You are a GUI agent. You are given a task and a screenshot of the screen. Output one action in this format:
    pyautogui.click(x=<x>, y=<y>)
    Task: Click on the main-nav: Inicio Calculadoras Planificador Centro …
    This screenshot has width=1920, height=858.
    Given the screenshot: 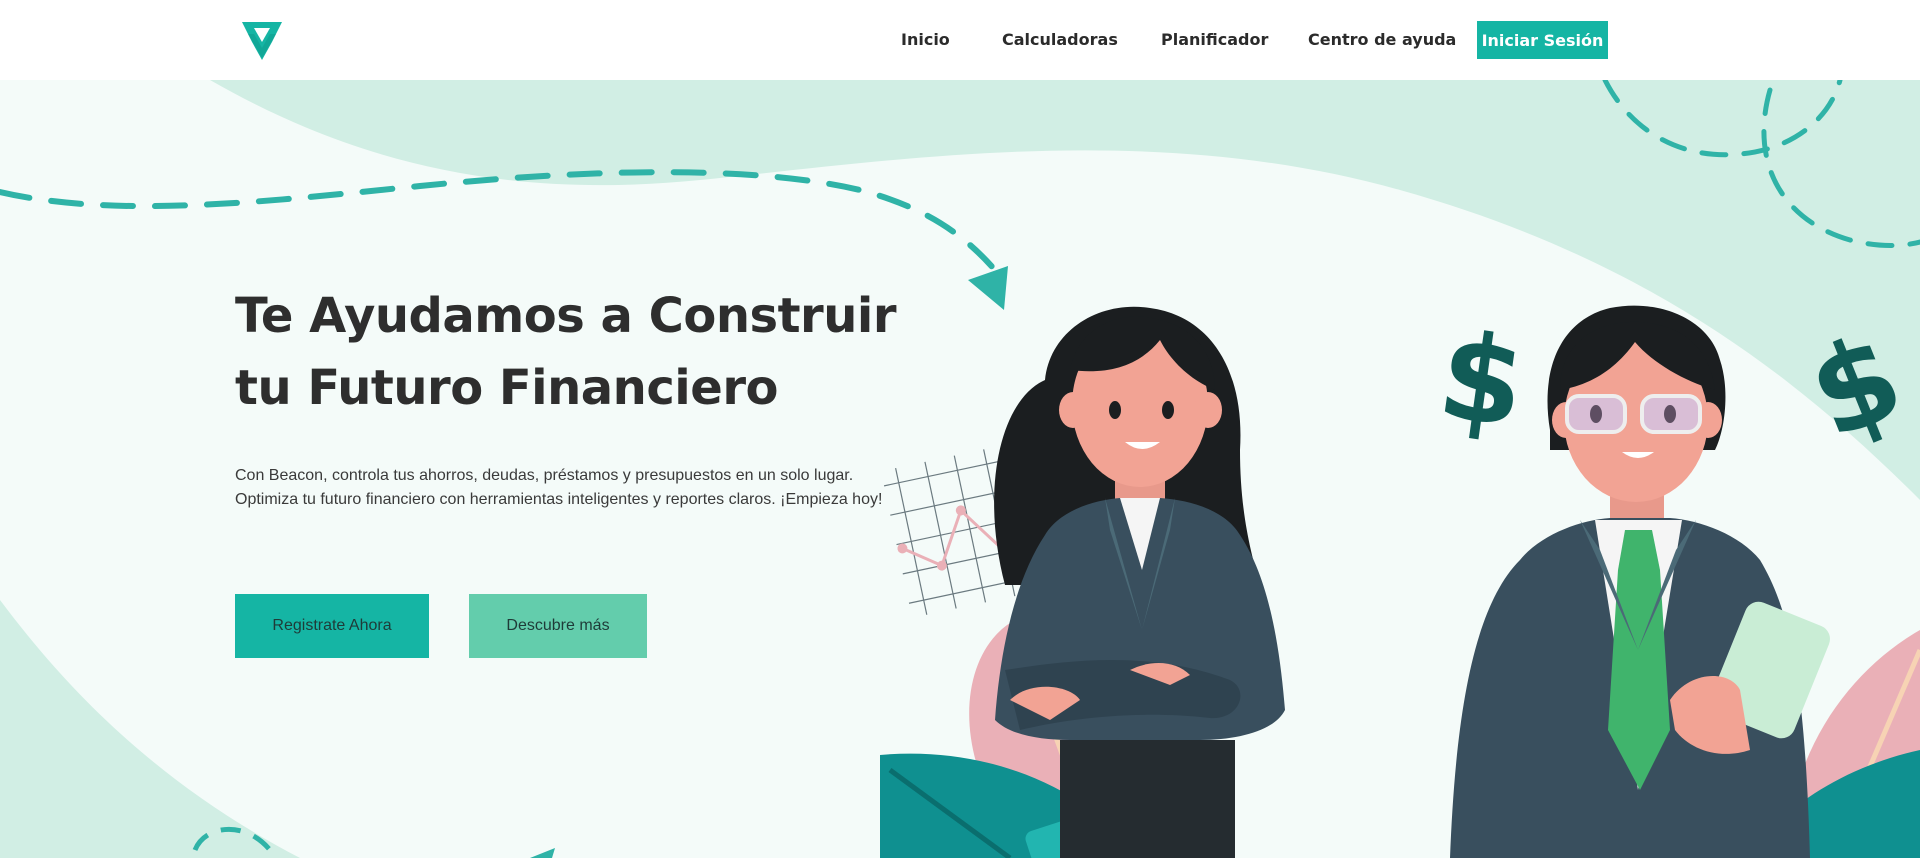 What is the action you would take?
    pyautogui.click(x=960, y=40)
    